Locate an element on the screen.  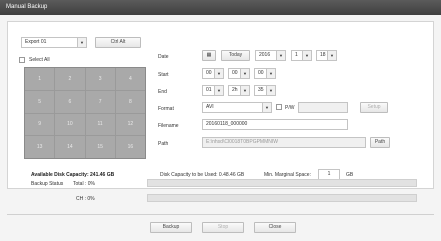
path-input: E:\nhsd\Cl0018T0BPGPMMNIW is located at coordinates (284, 142).